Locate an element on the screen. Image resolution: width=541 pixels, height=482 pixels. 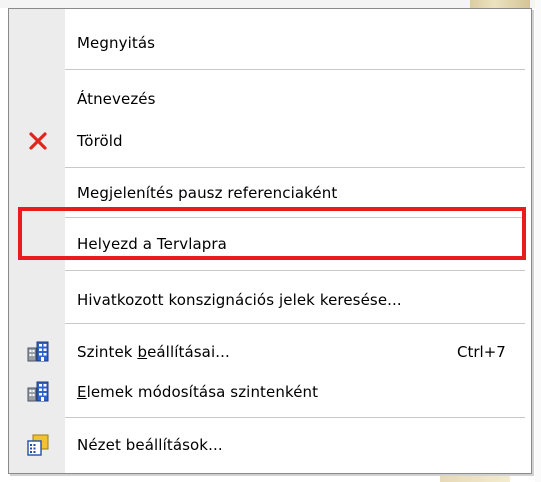
delete-x-icon is located at coordinates (38, 141).